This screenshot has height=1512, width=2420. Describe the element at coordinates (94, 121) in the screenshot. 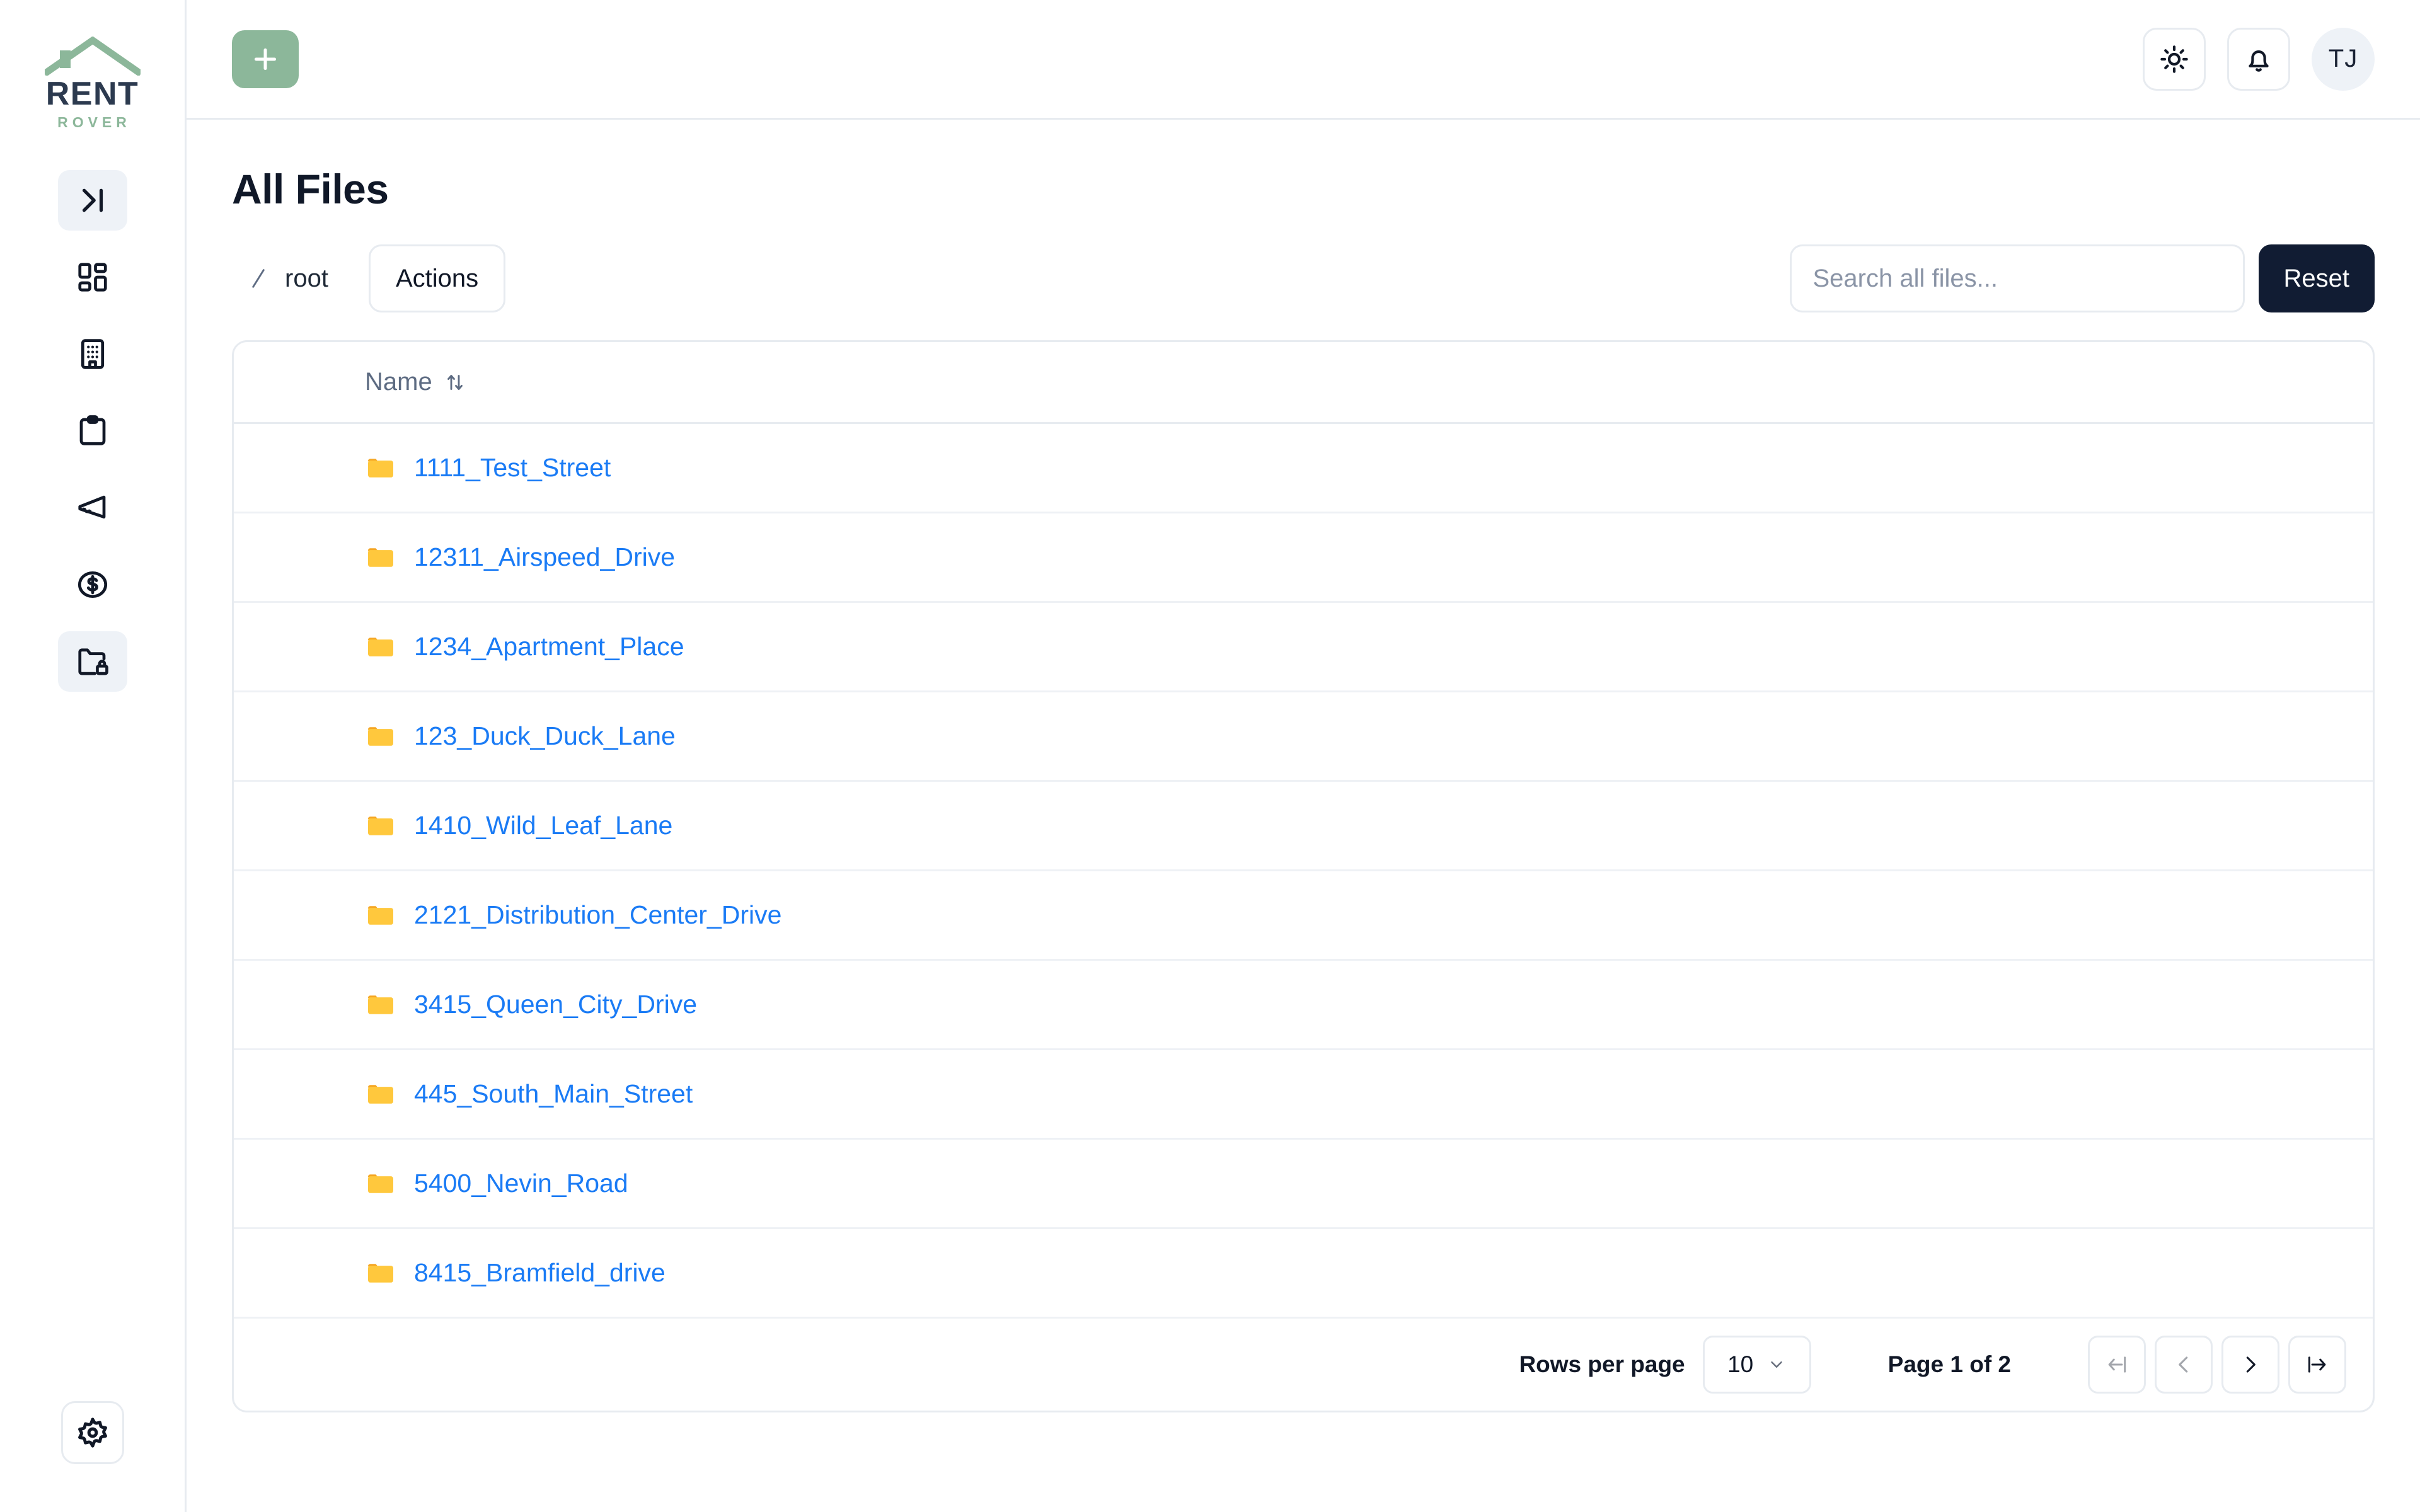

I see `logo-text-secondary: ROVER` at that location.